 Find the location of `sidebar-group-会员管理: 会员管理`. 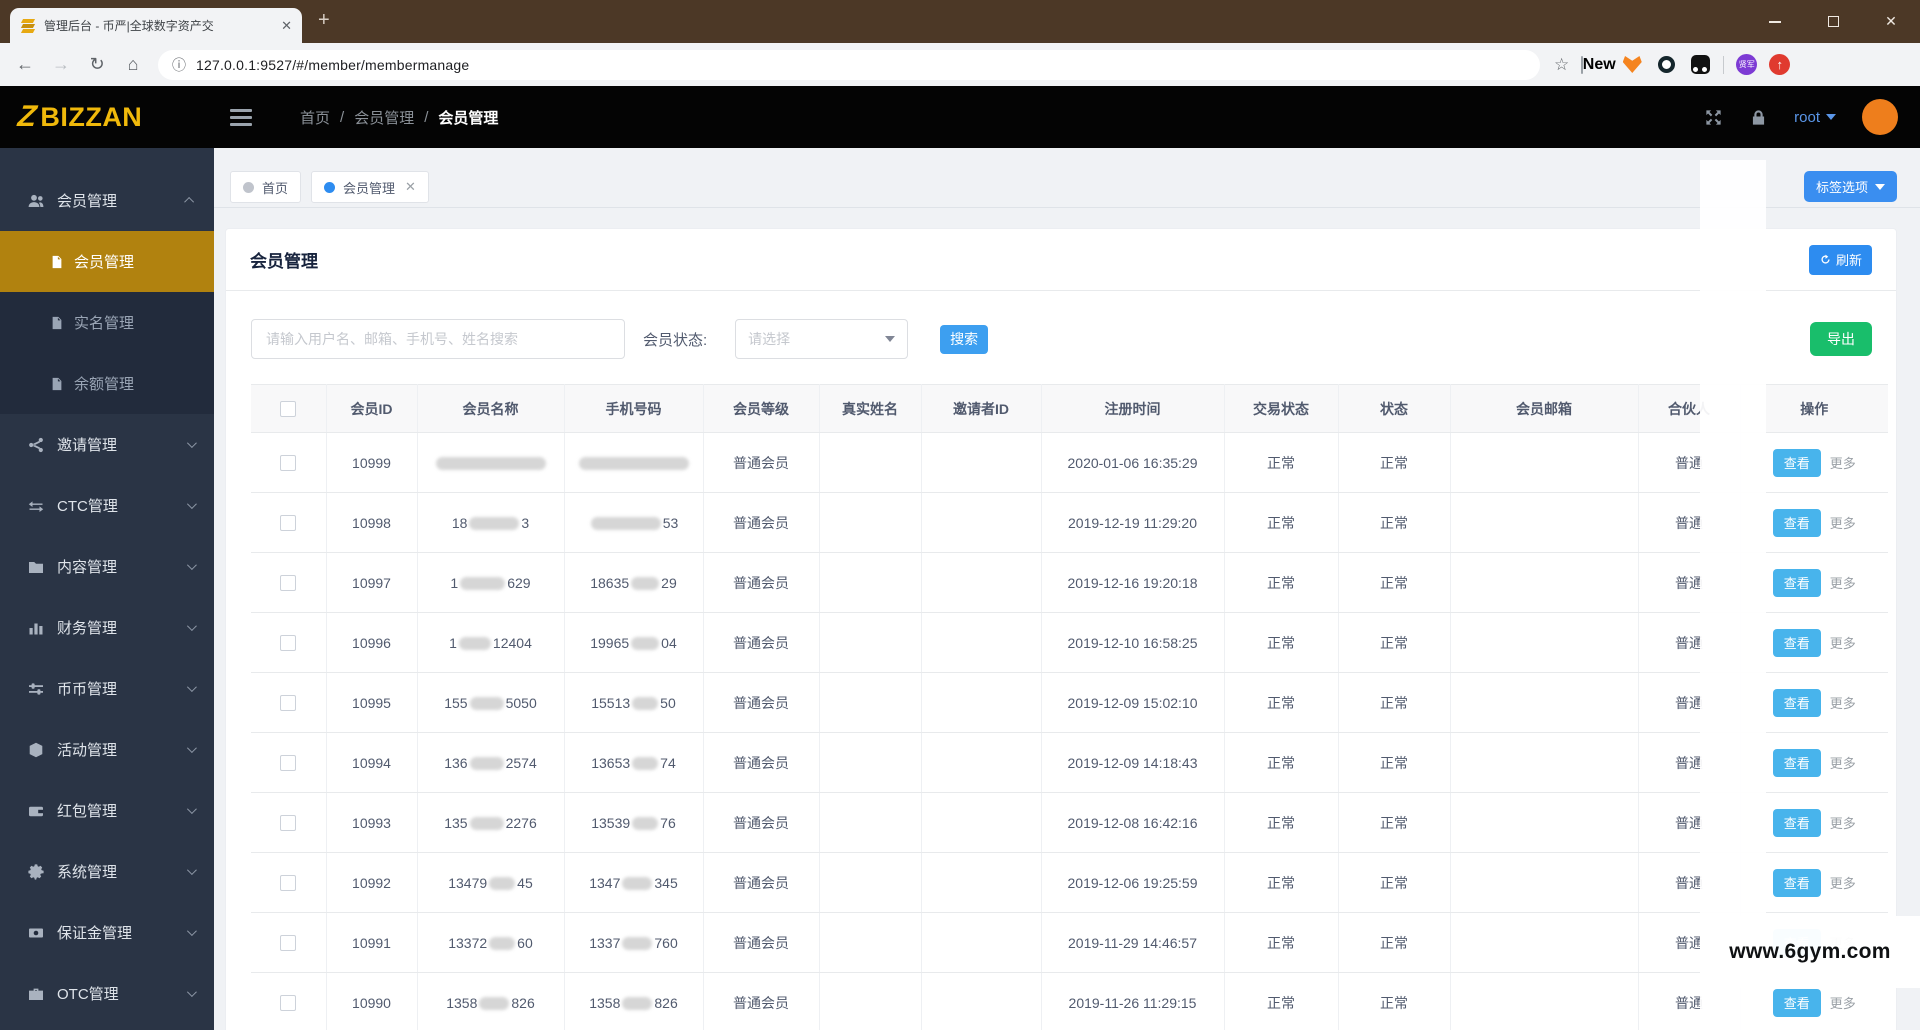

sidebar-group-会员管理: 会员管理 is located at coordinates (107, 200).